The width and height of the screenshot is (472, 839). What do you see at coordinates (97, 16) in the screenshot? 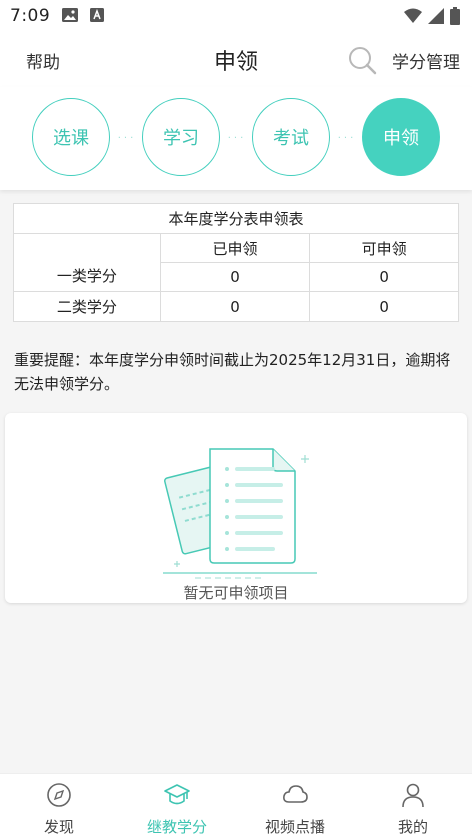
I see `app-notification-icon` at bounding box center [97, 16].